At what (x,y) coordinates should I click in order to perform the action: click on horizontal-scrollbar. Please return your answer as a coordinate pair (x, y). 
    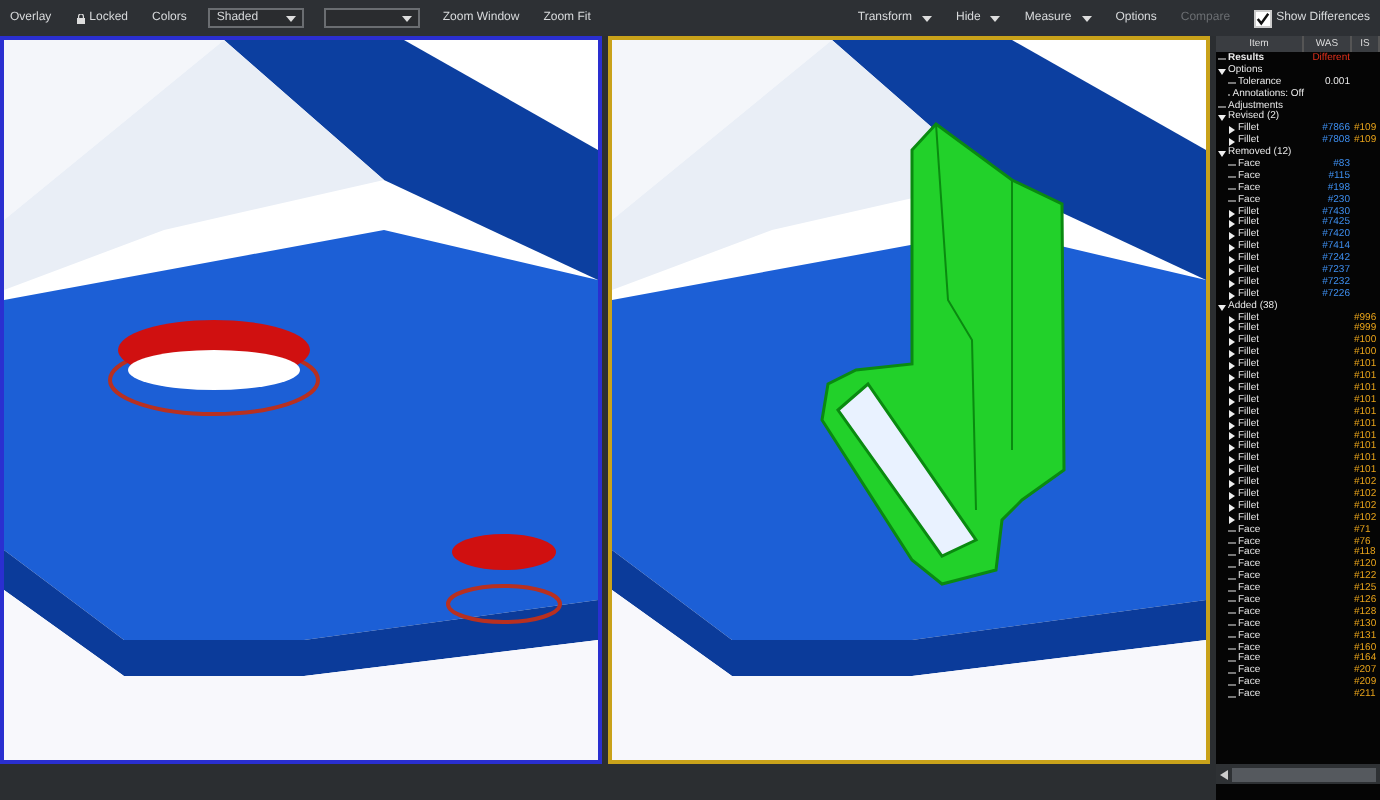
    Looking at the image, I should click on (1298, 774).